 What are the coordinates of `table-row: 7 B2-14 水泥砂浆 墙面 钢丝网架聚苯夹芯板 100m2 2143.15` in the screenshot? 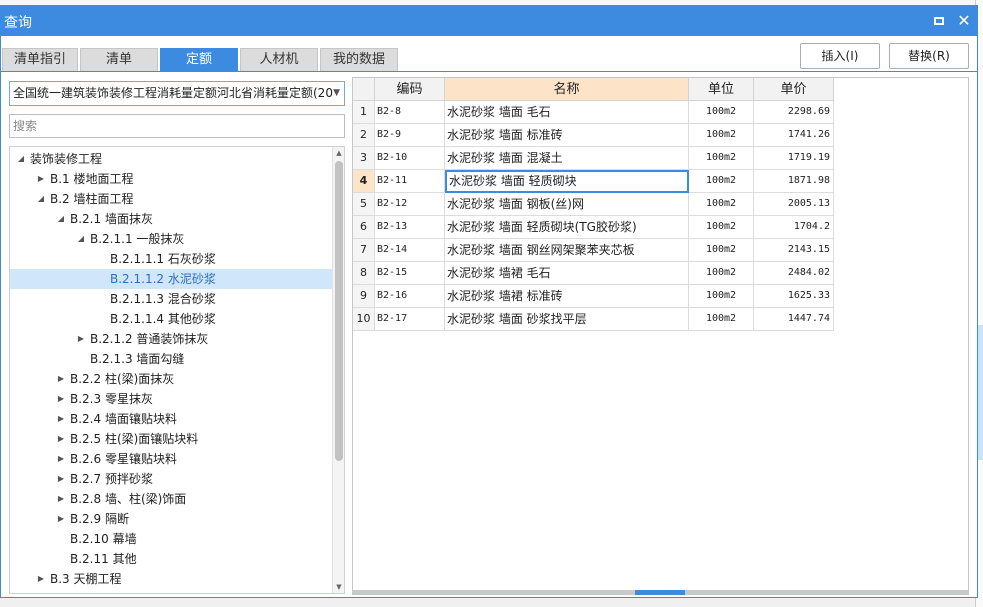 It's located at (594, 250).